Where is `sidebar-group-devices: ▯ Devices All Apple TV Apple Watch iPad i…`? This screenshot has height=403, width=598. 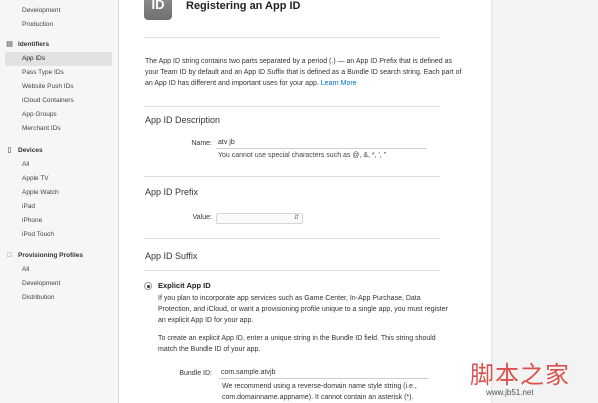 sidebar-group-devices: ▯ Devices All Apple TV Apple Watch iPad i… is located at coordinates (59, 193).